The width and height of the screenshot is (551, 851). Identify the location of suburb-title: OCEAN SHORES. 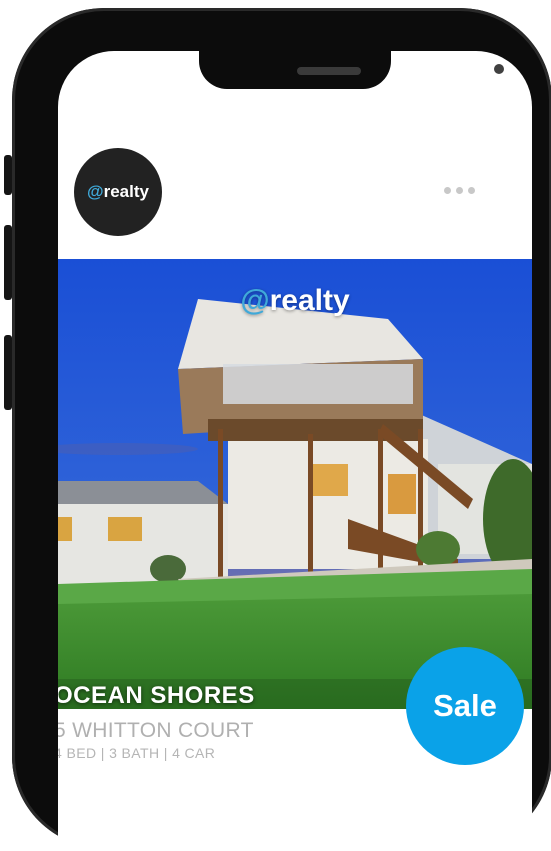
(156, 695).